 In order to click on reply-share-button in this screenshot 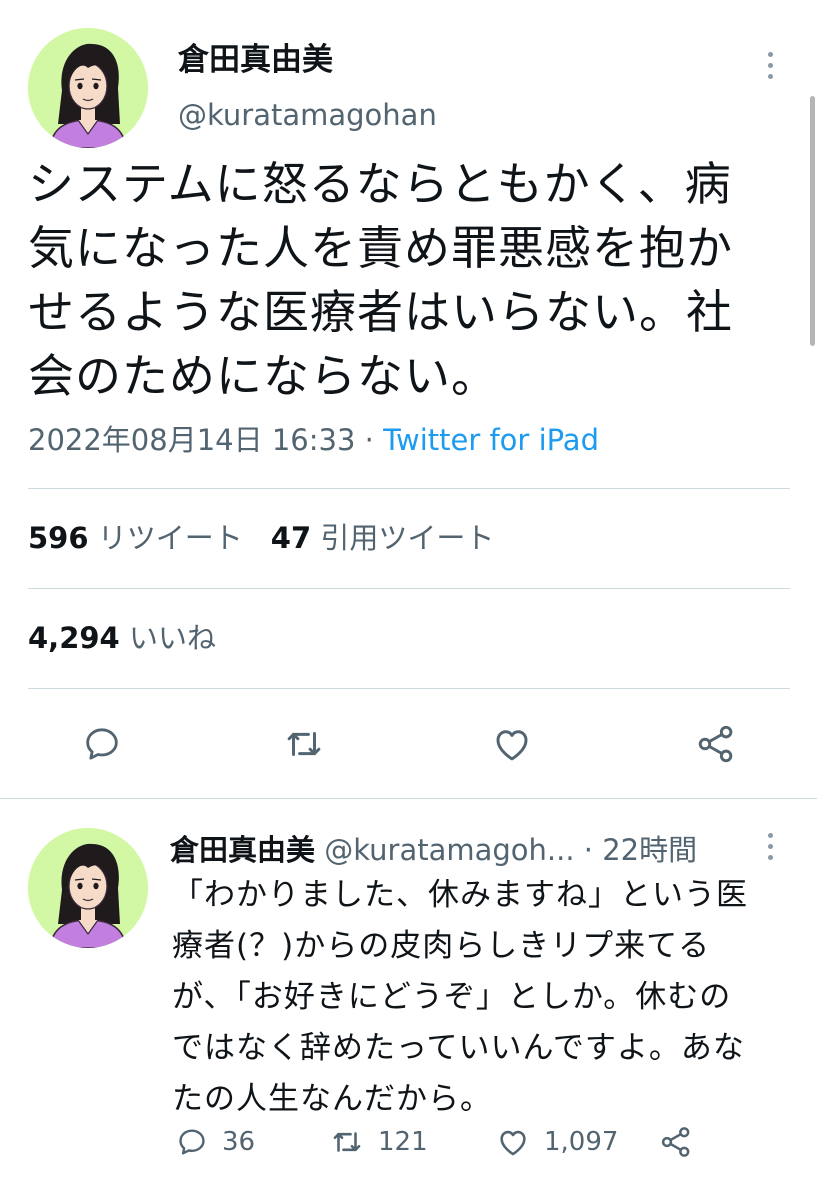, I will do `click(676, 1142)`.